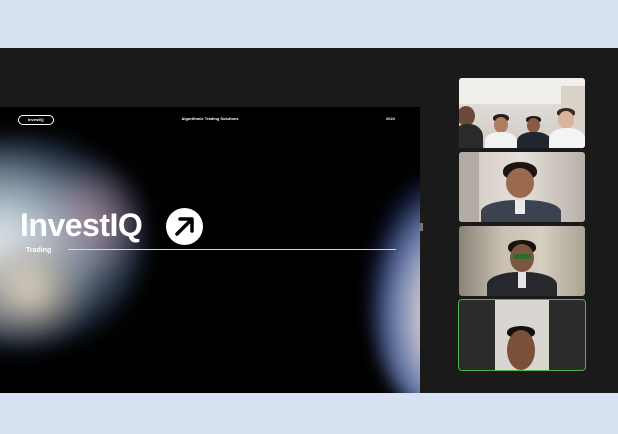 This screenshot has height=434, width=618. I want to click on arrow-up-right-icon, so click(184, 226).